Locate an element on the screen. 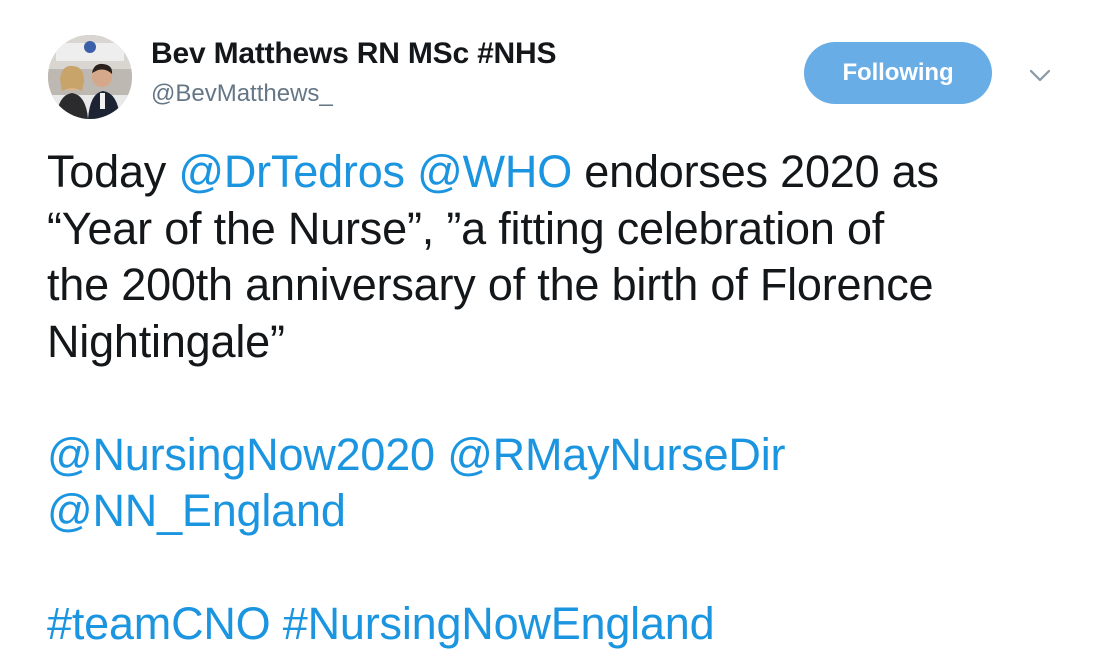 The image size is (1100, 656). author-name: Bev Matthews RN MSc #NHS is located at coordinates (354, 54).